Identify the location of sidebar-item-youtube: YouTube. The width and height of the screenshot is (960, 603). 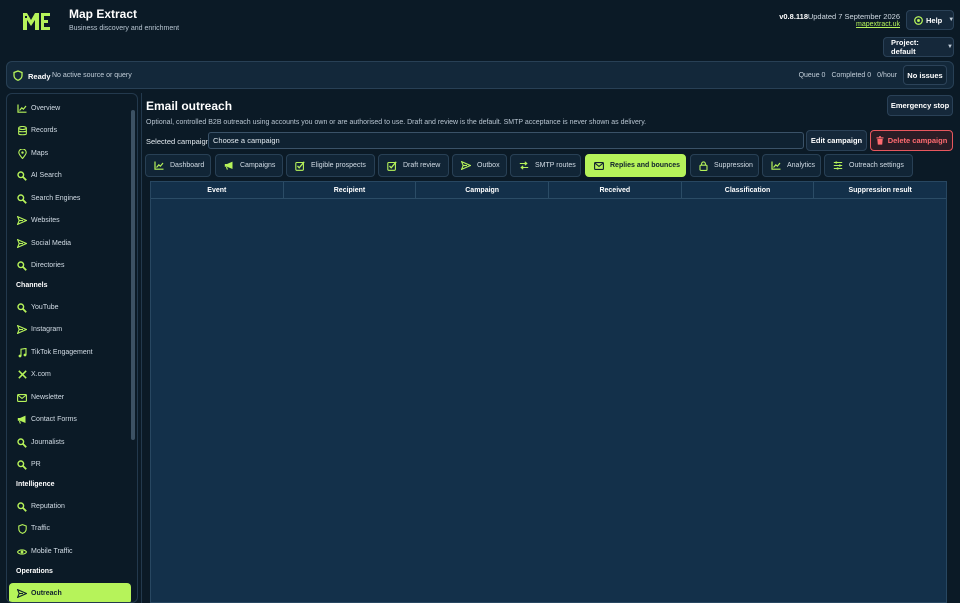
(70, 307).